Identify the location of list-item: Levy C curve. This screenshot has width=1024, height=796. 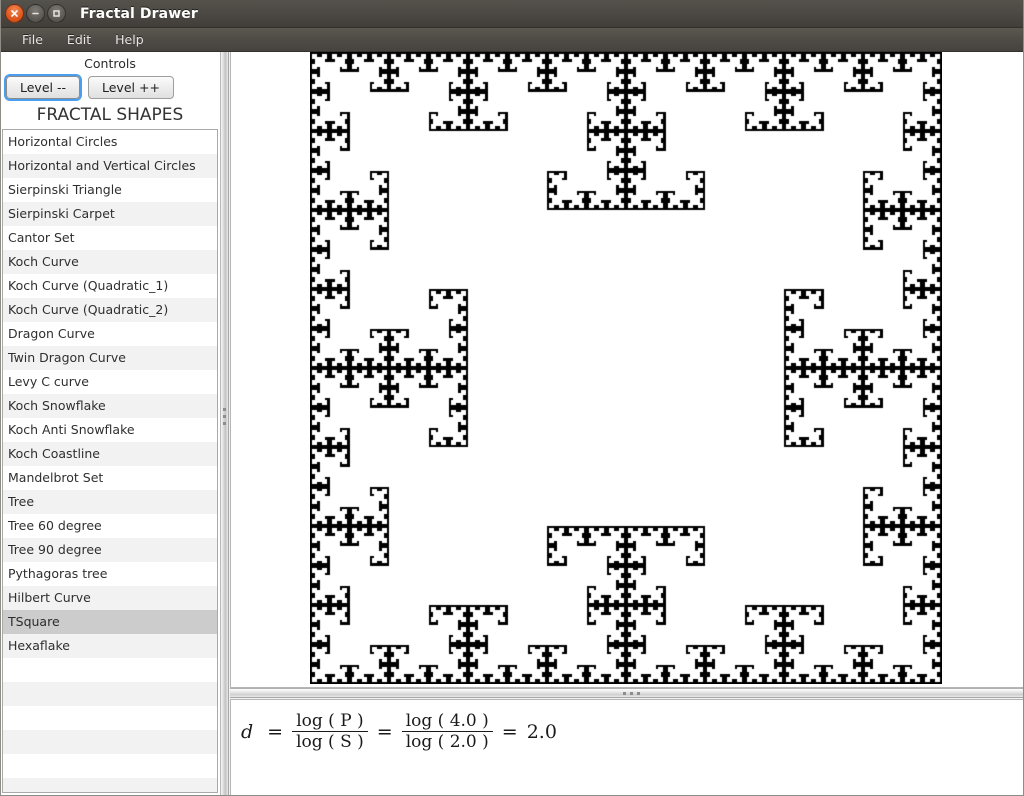
(110, 382).